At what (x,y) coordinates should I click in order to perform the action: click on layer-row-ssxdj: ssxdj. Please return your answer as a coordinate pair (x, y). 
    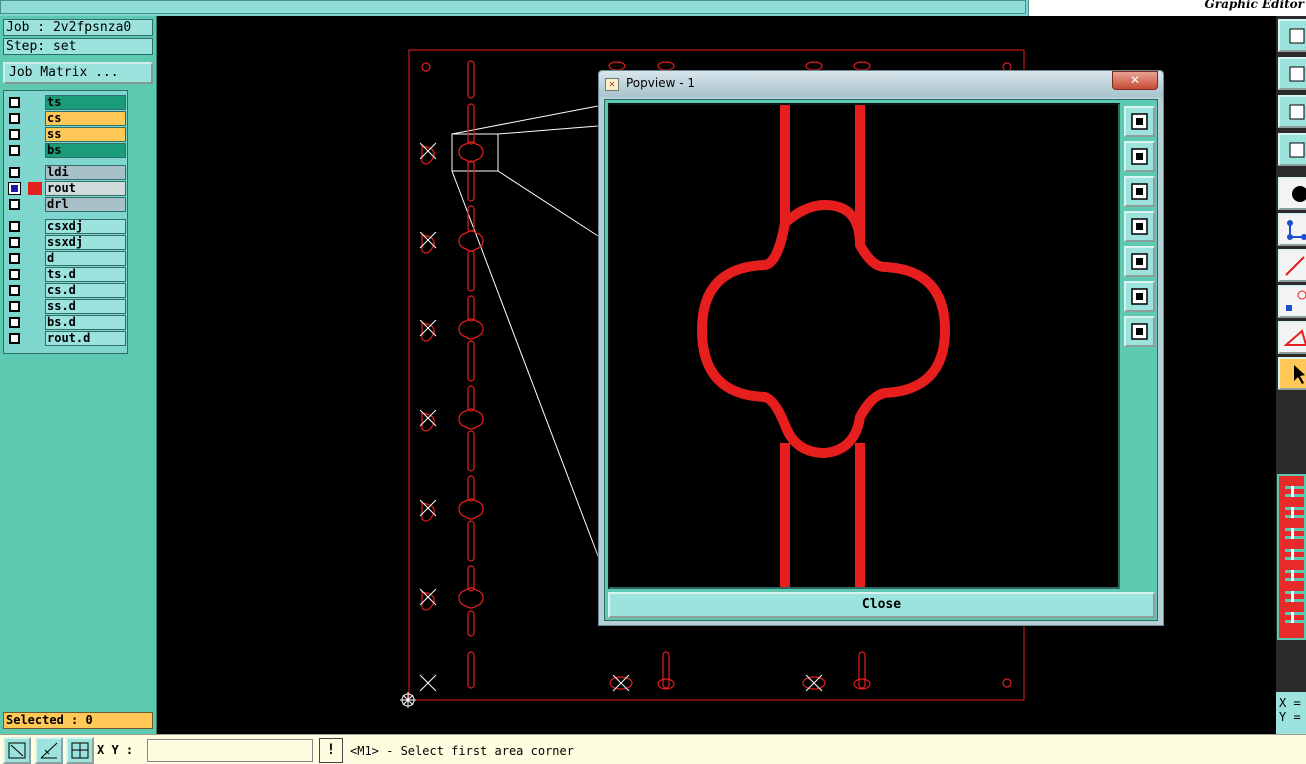
    Looking at the image, I should click on (66, 242).